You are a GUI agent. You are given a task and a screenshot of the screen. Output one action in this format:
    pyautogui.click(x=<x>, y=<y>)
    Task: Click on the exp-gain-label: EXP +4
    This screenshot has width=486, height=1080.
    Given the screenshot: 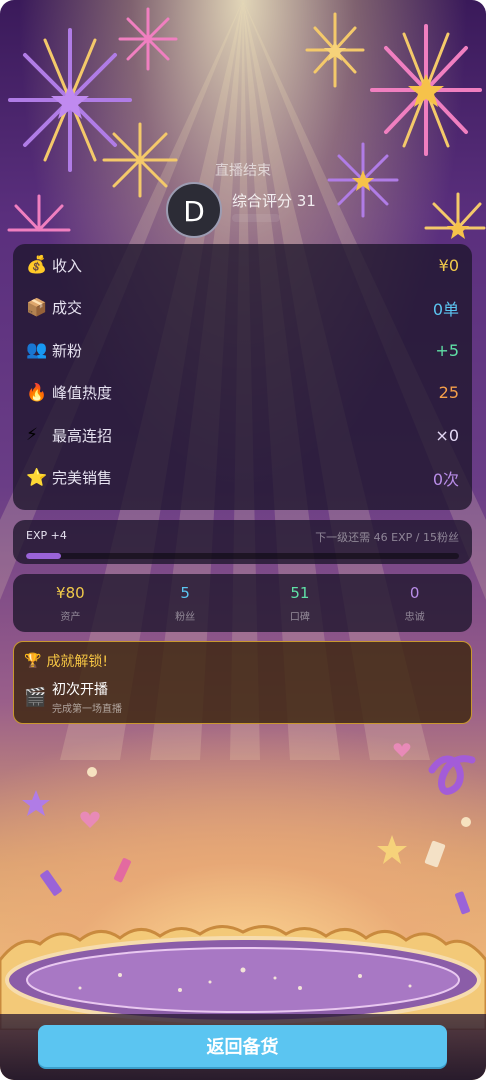 What is the action you would take?
    pyautogui.click(x=46, y=535)
    